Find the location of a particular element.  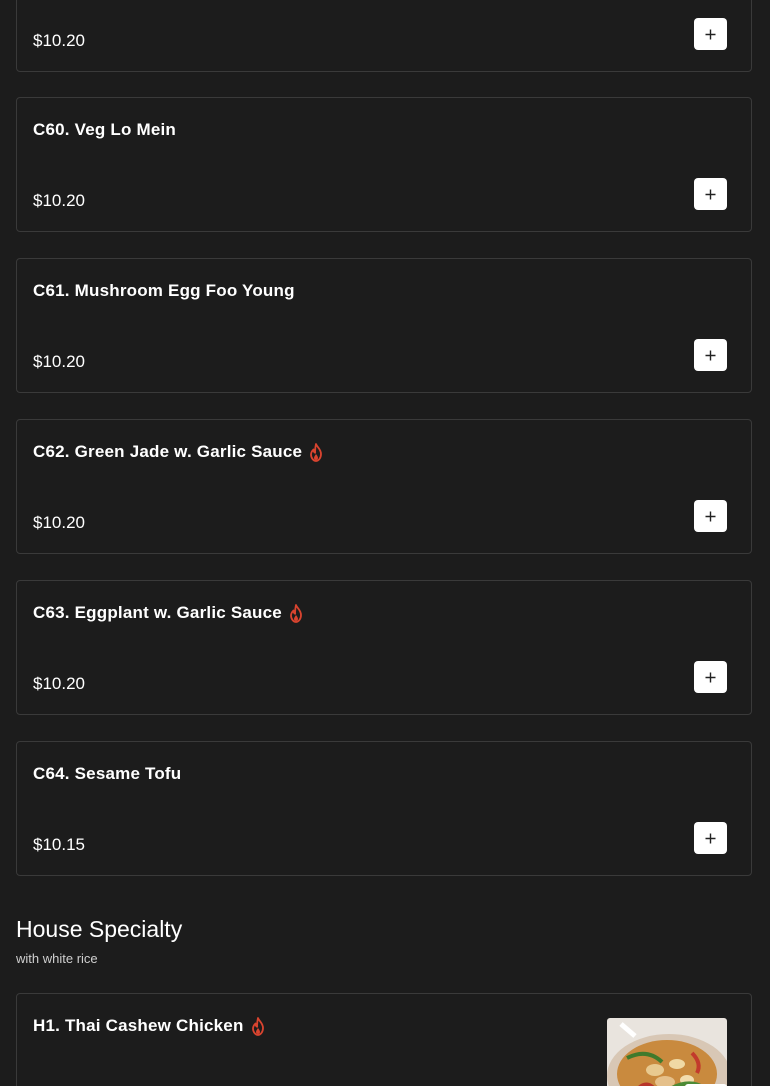

item-name: C60. Veg Lo Mein is located at coordinates (105, 129).